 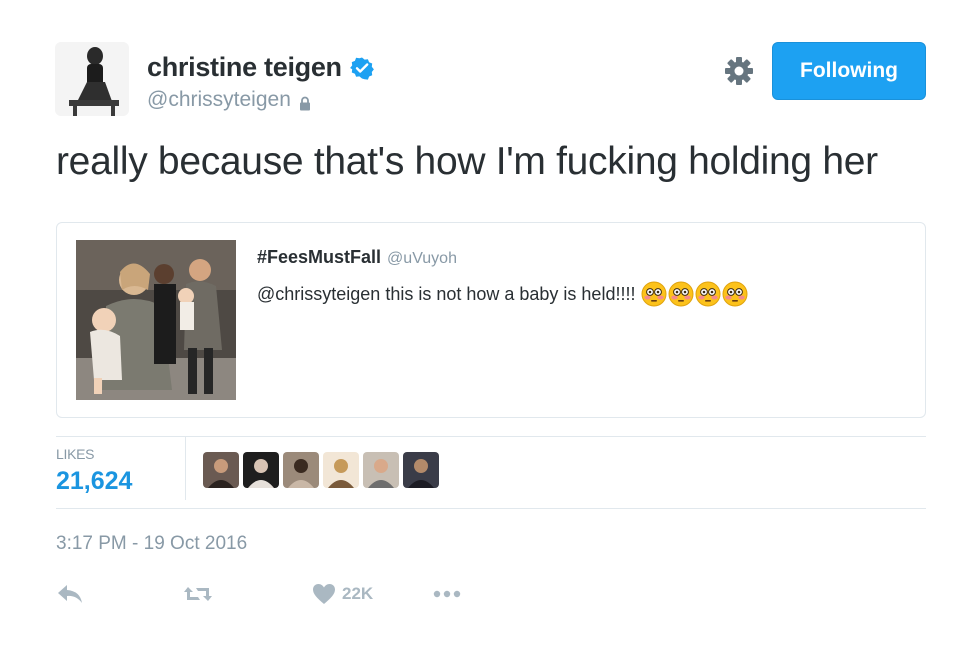 I want to click on quoted-tweet-photo, so click(x=156, y=320).